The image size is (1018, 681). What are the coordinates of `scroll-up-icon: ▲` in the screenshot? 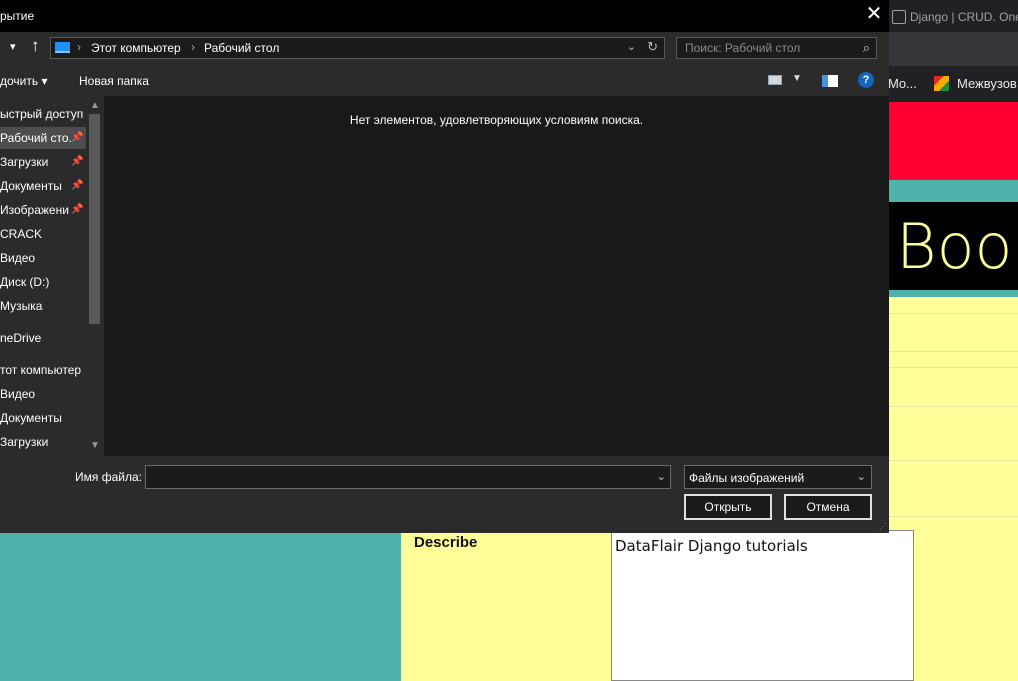 It's located at (95, 105).